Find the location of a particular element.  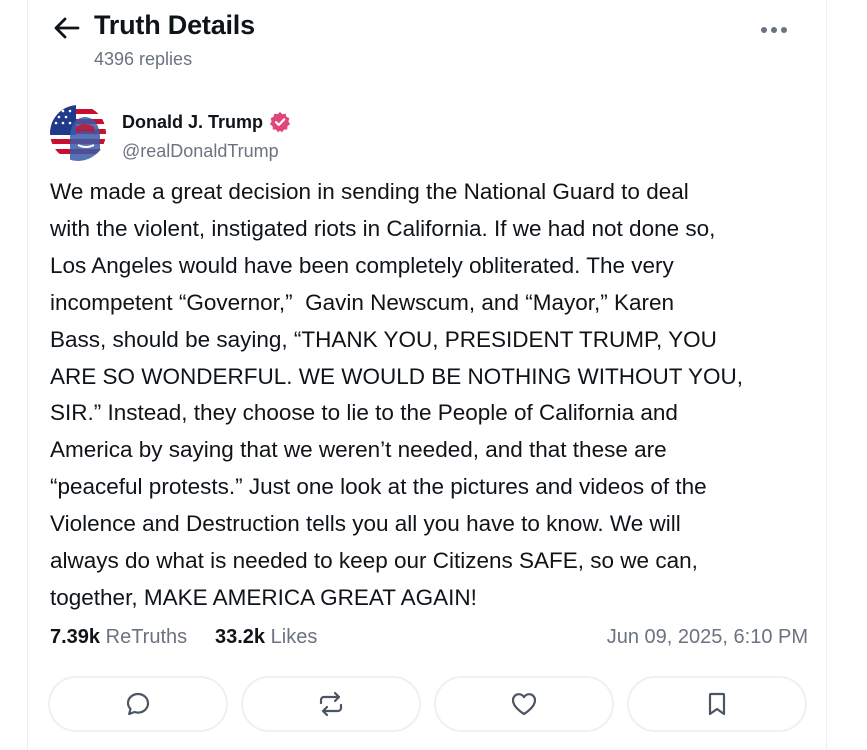

more-horizontal-icon is located at coordinates (774, 30).